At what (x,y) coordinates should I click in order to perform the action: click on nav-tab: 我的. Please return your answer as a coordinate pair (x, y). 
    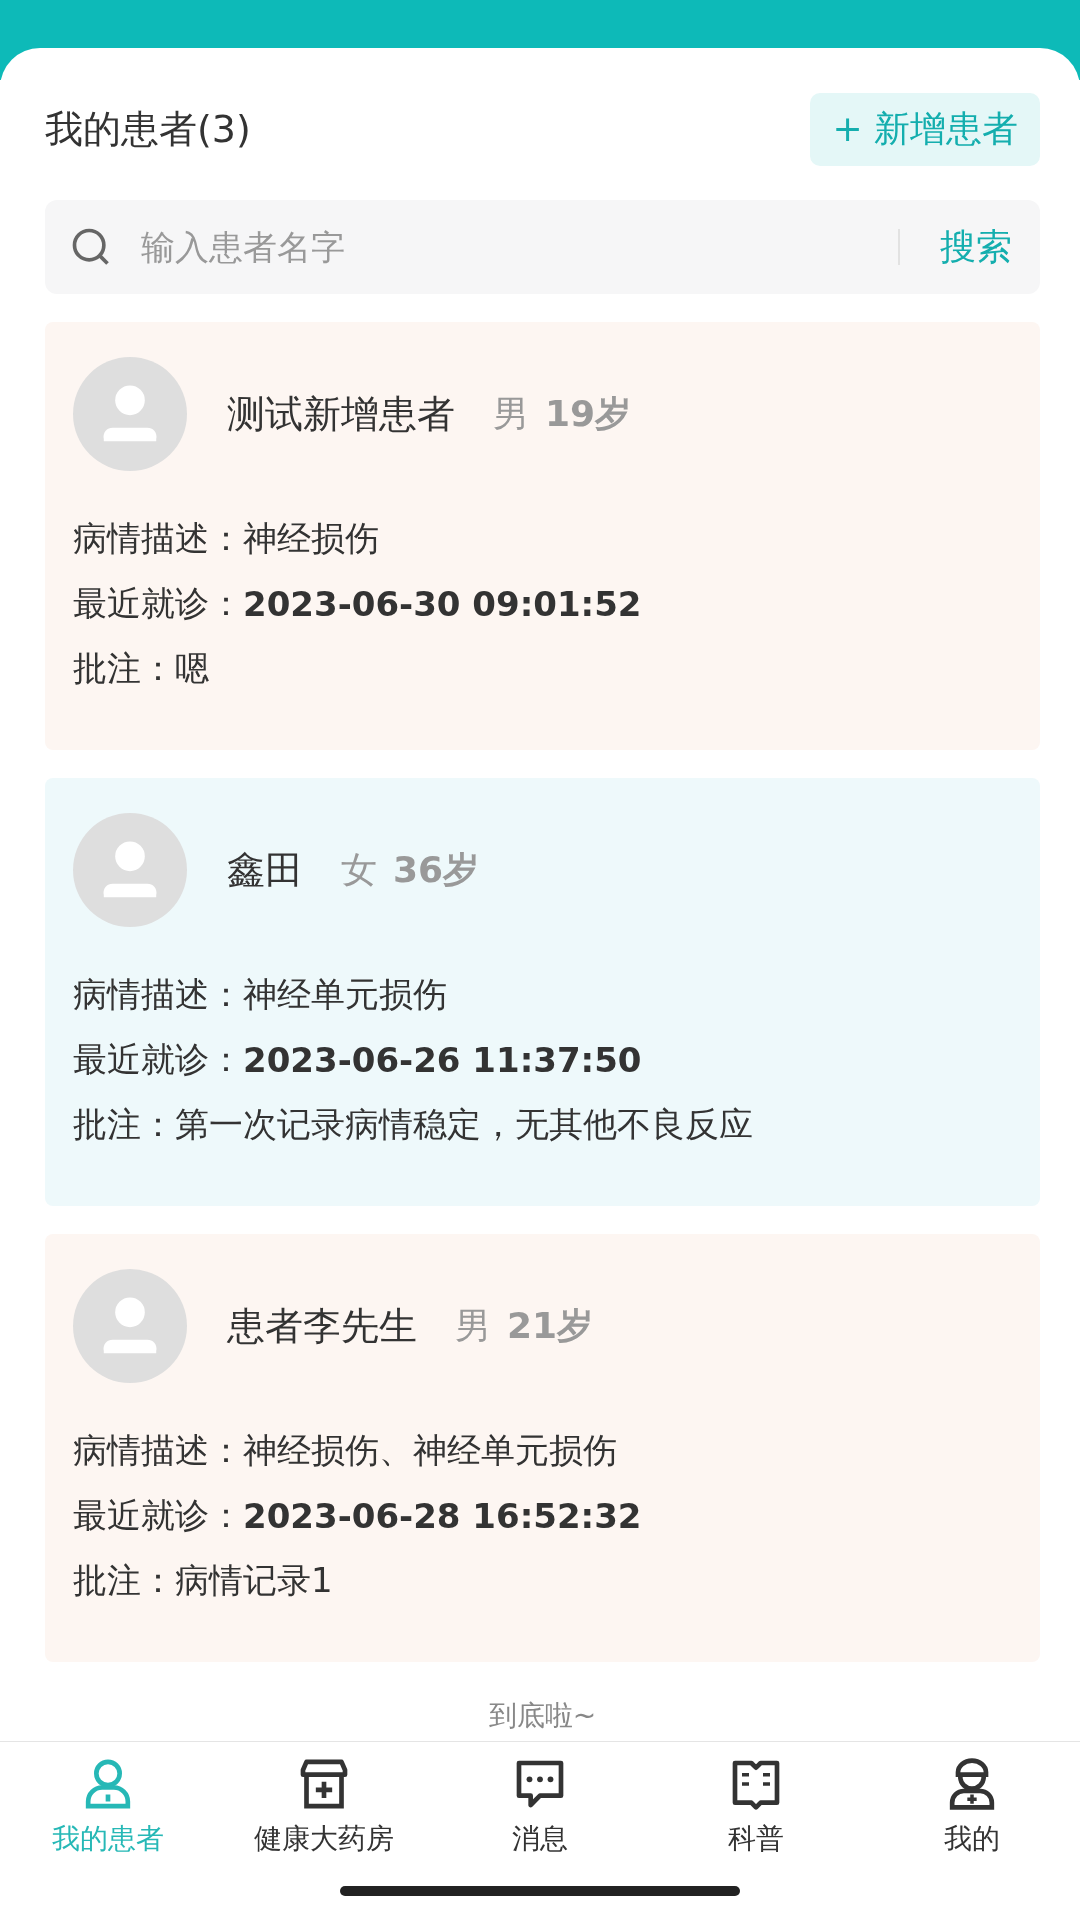
    Looking at the image, I should click on (972, 1806).